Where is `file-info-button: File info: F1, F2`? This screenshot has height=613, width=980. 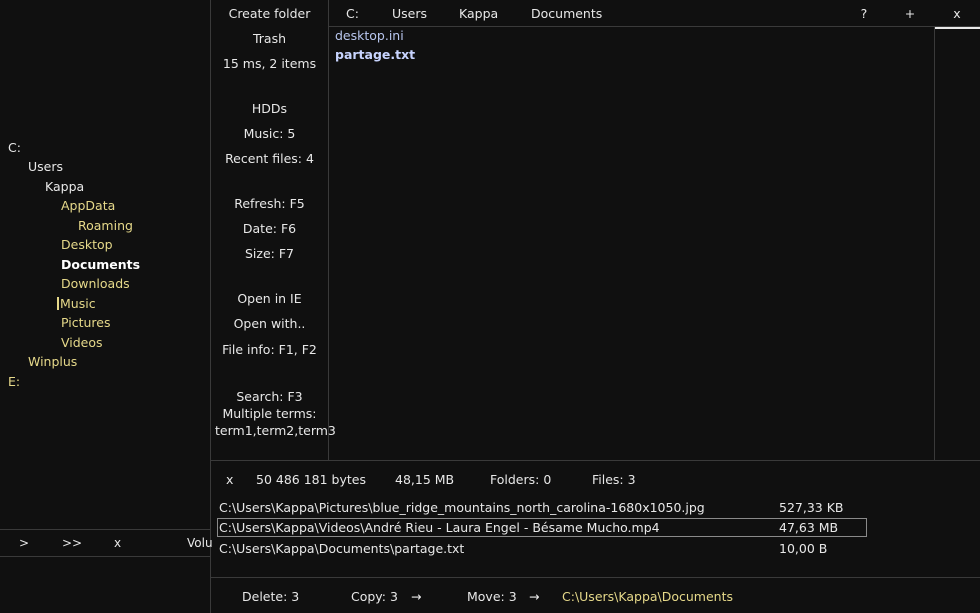 file-info-button: File info: F1, F2 is located at coordinates (269, 349).